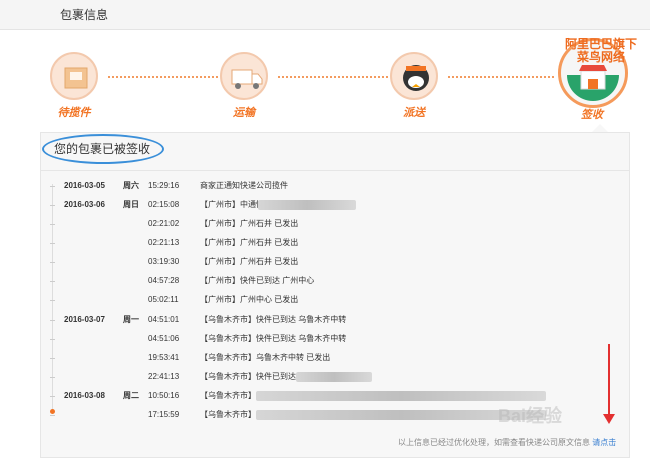 Image resolution: width=650 pixels, height=458 pixels. I want to click on row-time: 10:50:16, so click(164, 395).